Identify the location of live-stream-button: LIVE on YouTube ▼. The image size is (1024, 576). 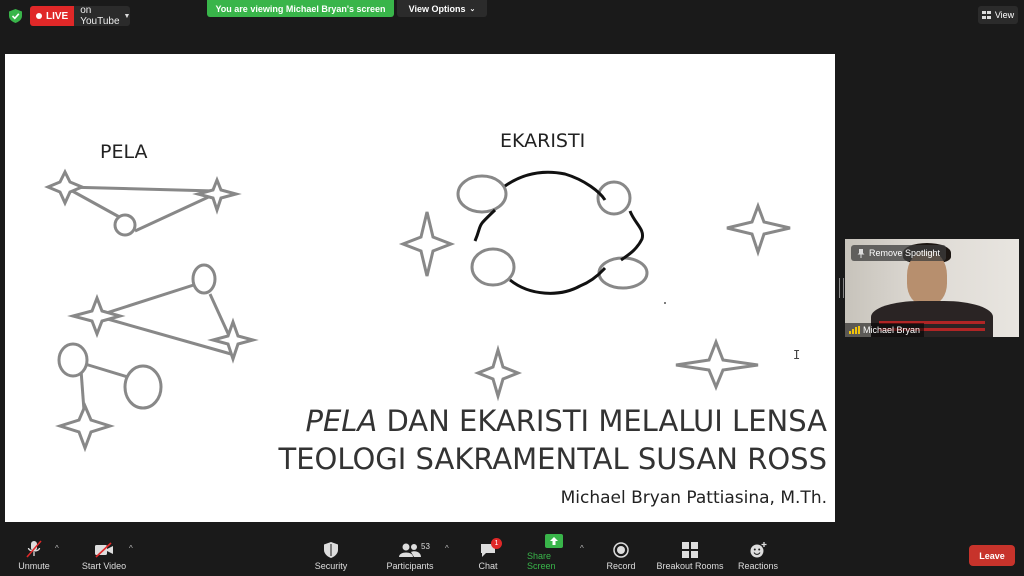
(80, 16).